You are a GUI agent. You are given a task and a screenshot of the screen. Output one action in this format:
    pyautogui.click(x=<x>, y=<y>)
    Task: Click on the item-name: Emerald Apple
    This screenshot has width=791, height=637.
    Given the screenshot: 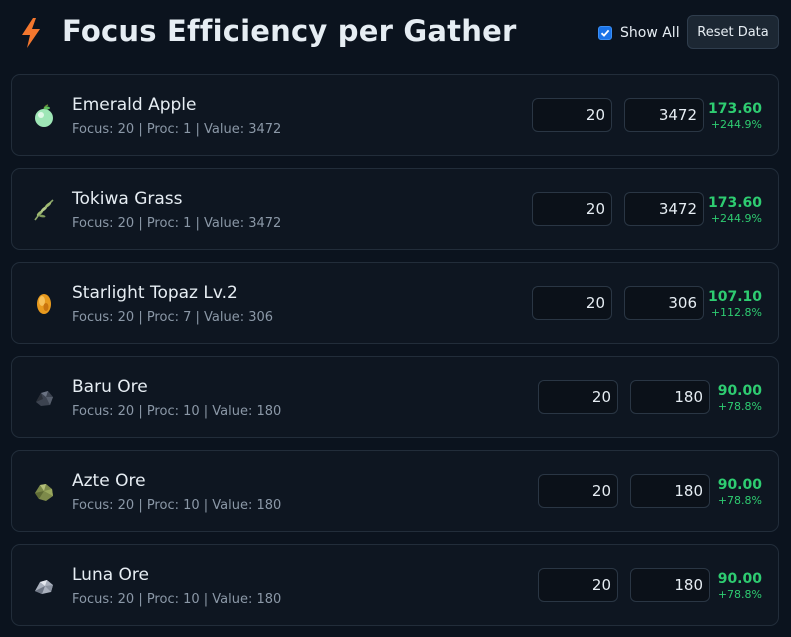 What is the action you would take?
    pyautogui.click(x=134, y=105)
    